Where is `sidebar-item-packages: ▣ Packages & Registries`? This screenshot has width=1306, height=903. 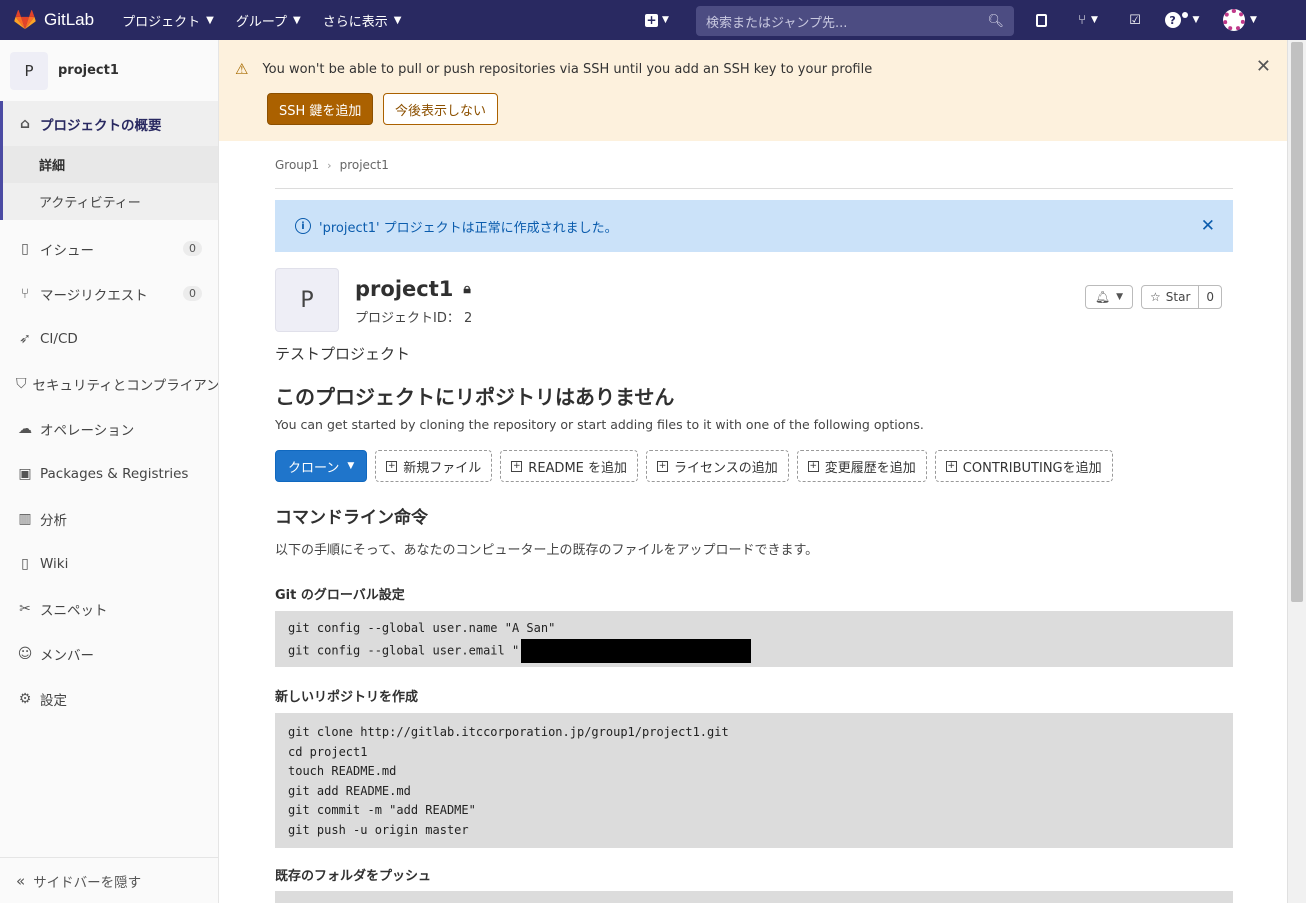
sidebar-item-packages: ▣ Packages & Registries is located at coordinates (109, 473).